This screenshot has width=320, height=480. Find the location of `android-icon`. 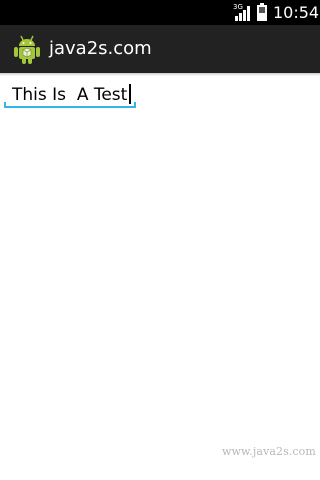

android-icon is located at coordinates (27, 49).